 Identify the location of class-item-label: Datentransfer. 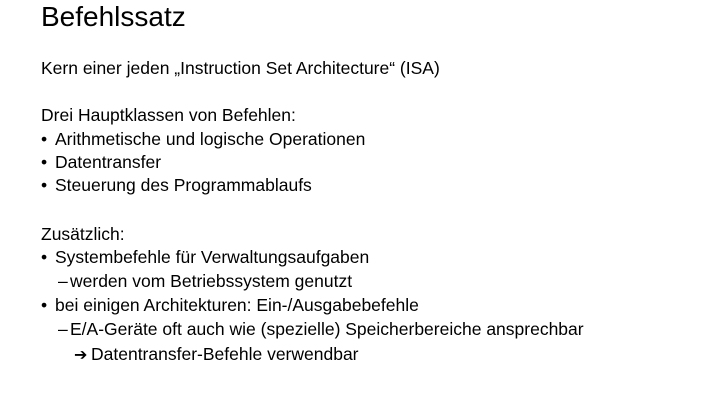
(108, 162).